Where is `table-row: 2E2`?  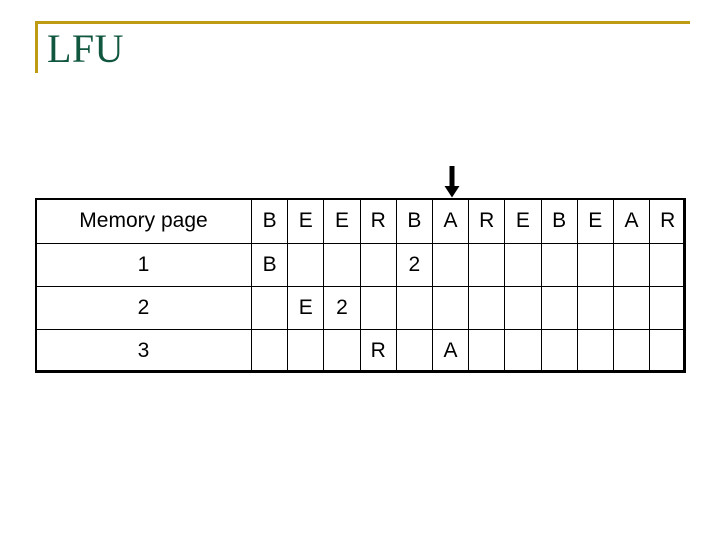
table-row: 2E2 is located at coordinates (361, 308).